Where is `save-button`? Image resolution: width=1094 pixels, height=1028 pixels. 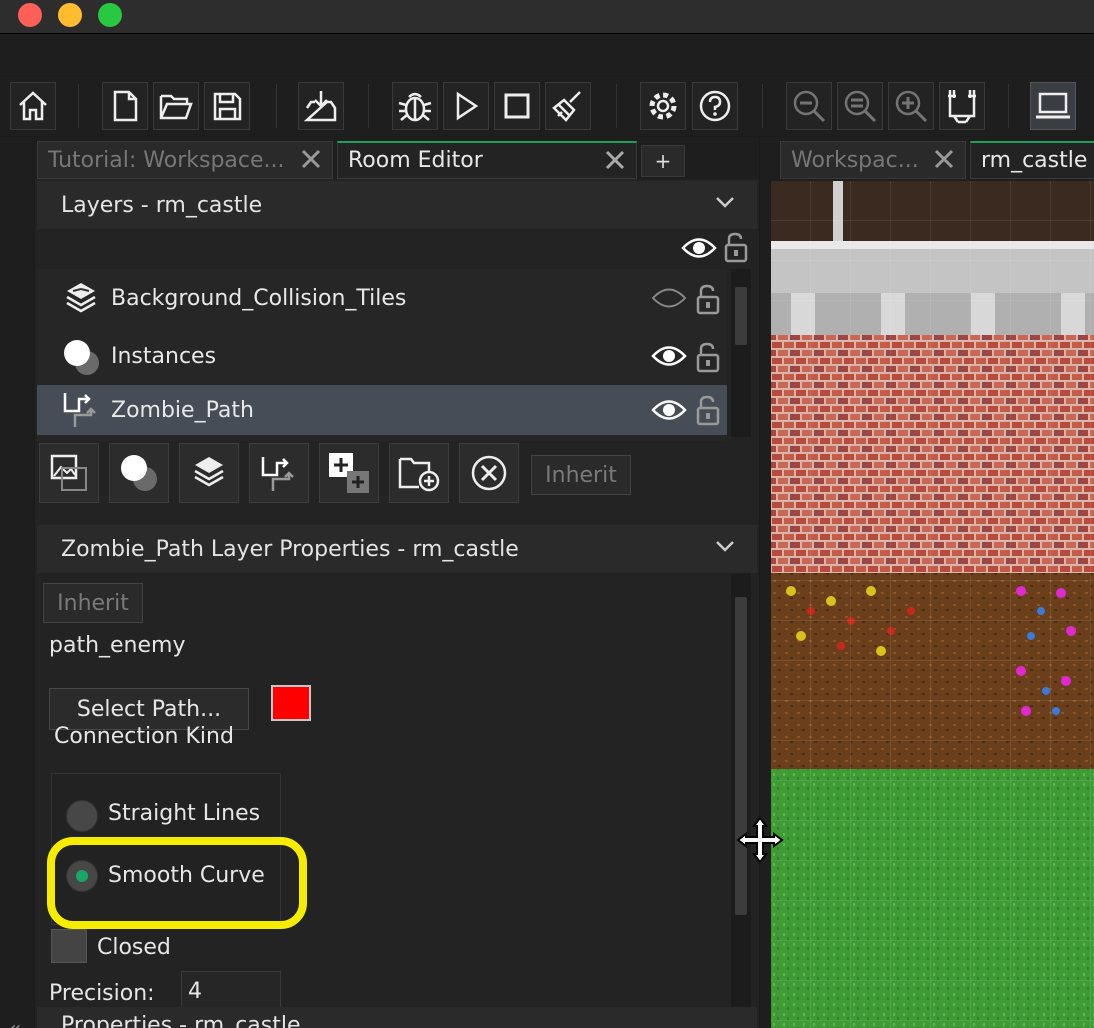
save-button is located at coordinates (227, 106).